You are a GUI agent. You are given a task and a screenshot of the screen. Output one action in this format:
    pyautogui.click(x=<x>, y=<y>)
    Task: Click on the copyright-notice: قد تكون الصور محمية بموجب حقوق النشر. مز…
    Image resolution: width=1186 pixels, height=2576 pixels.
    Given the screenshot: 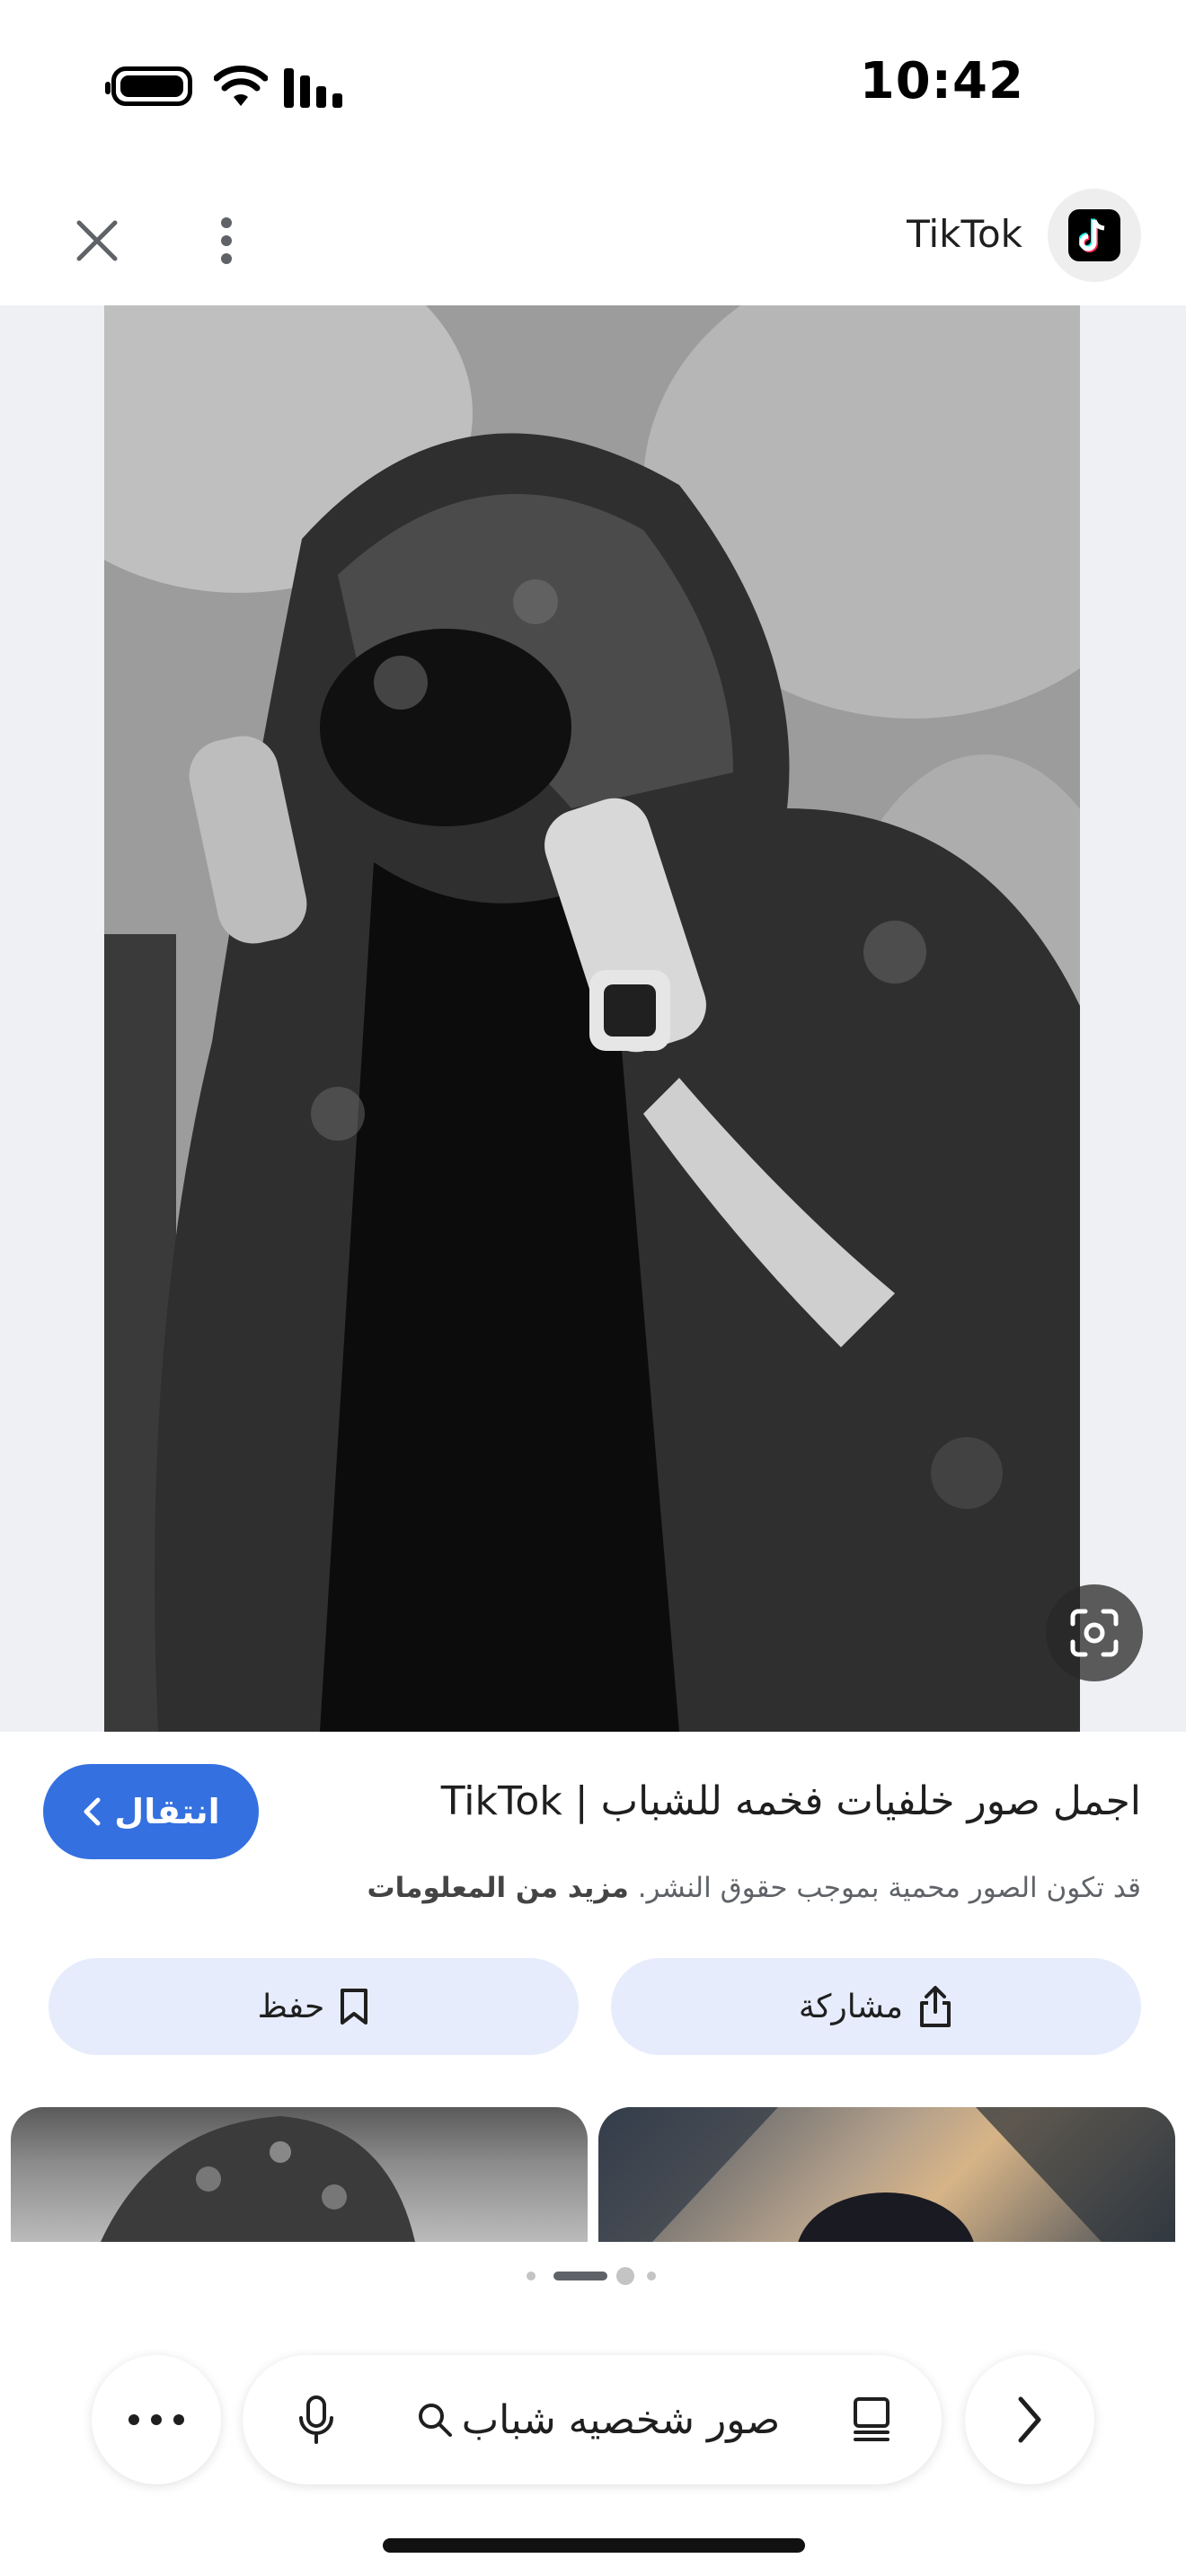 What is the action you would take?
    pyautogui.click(x=754, y=1888)
    